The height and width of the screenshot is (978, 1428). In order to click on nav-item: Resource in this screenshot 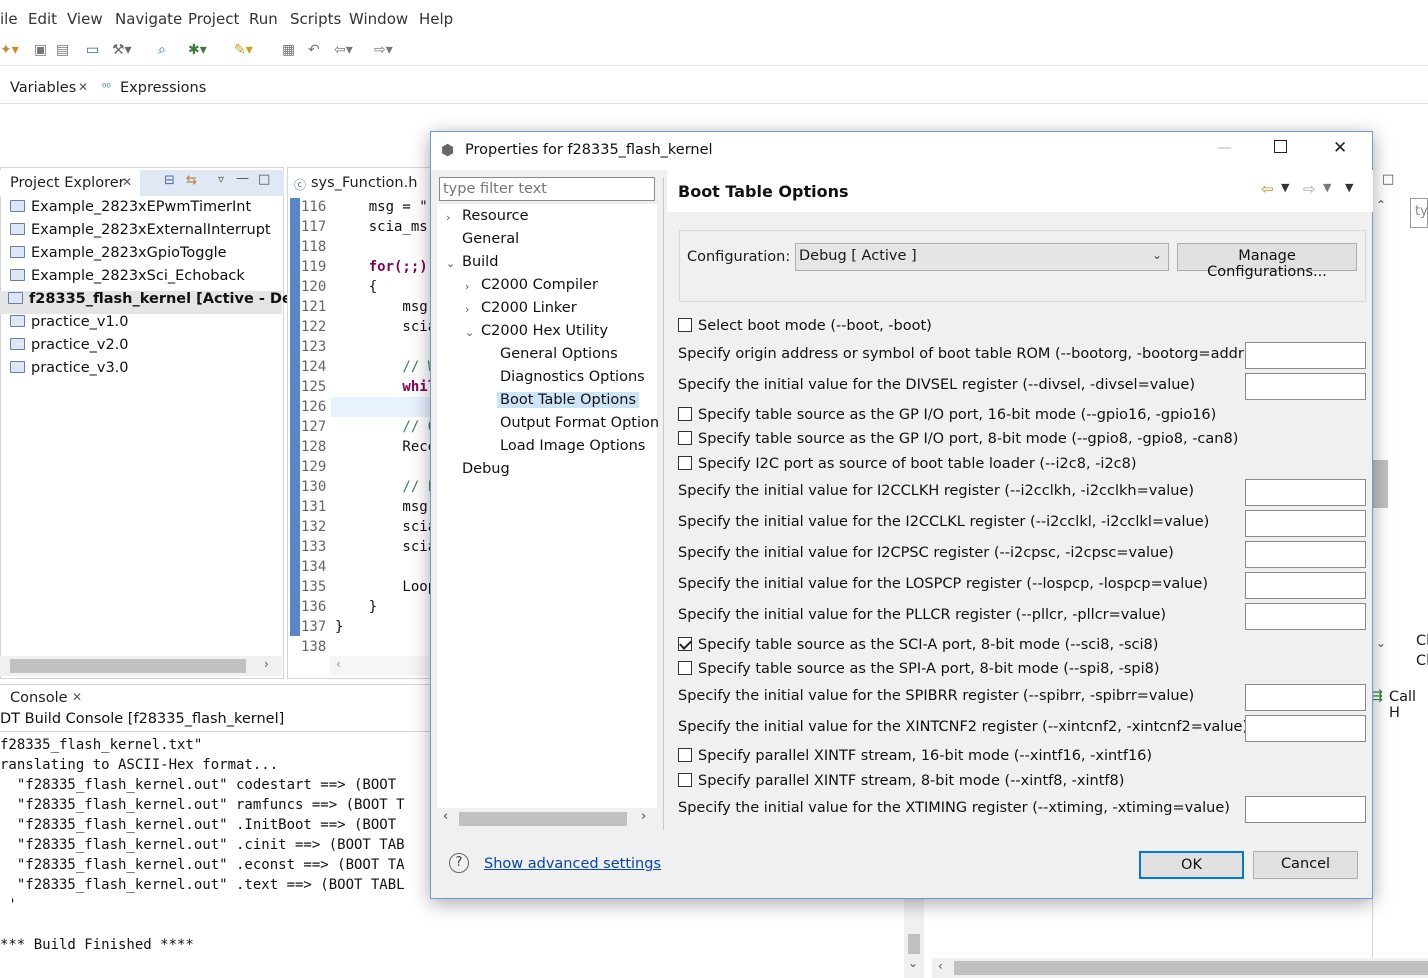, I will do `click(495, 216)`.